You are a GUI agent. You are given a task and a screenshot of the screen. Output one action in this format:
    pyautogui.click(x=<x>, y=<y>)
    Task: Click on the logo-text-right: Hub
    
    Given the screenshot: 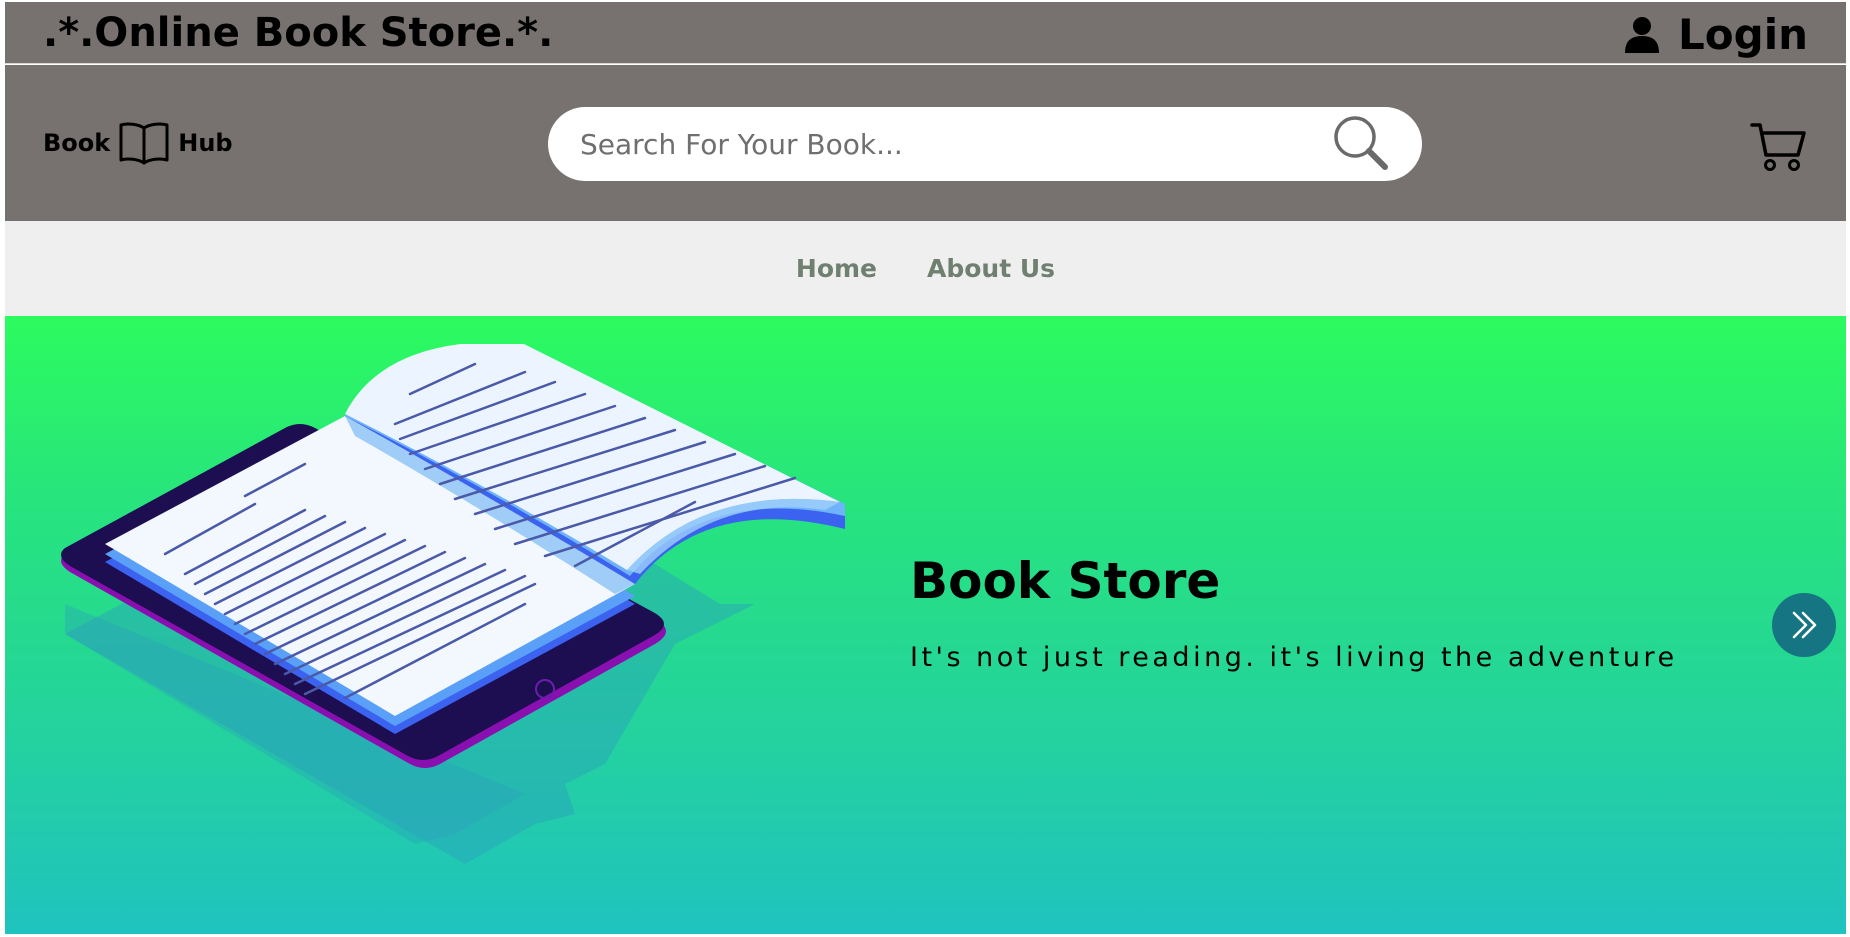 What is the action you would take?
    pyautogui.click(x=205, y=143)
    